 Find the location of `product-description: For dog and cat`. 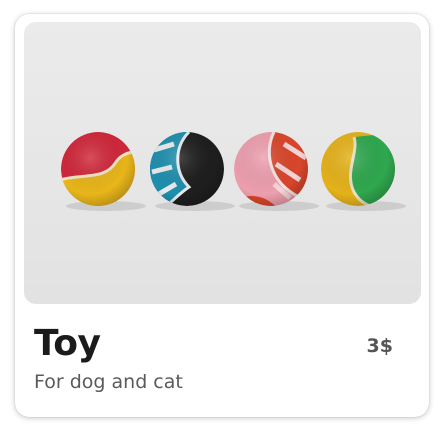

product-description: For dog and cat is located at coordinates (108, 382).